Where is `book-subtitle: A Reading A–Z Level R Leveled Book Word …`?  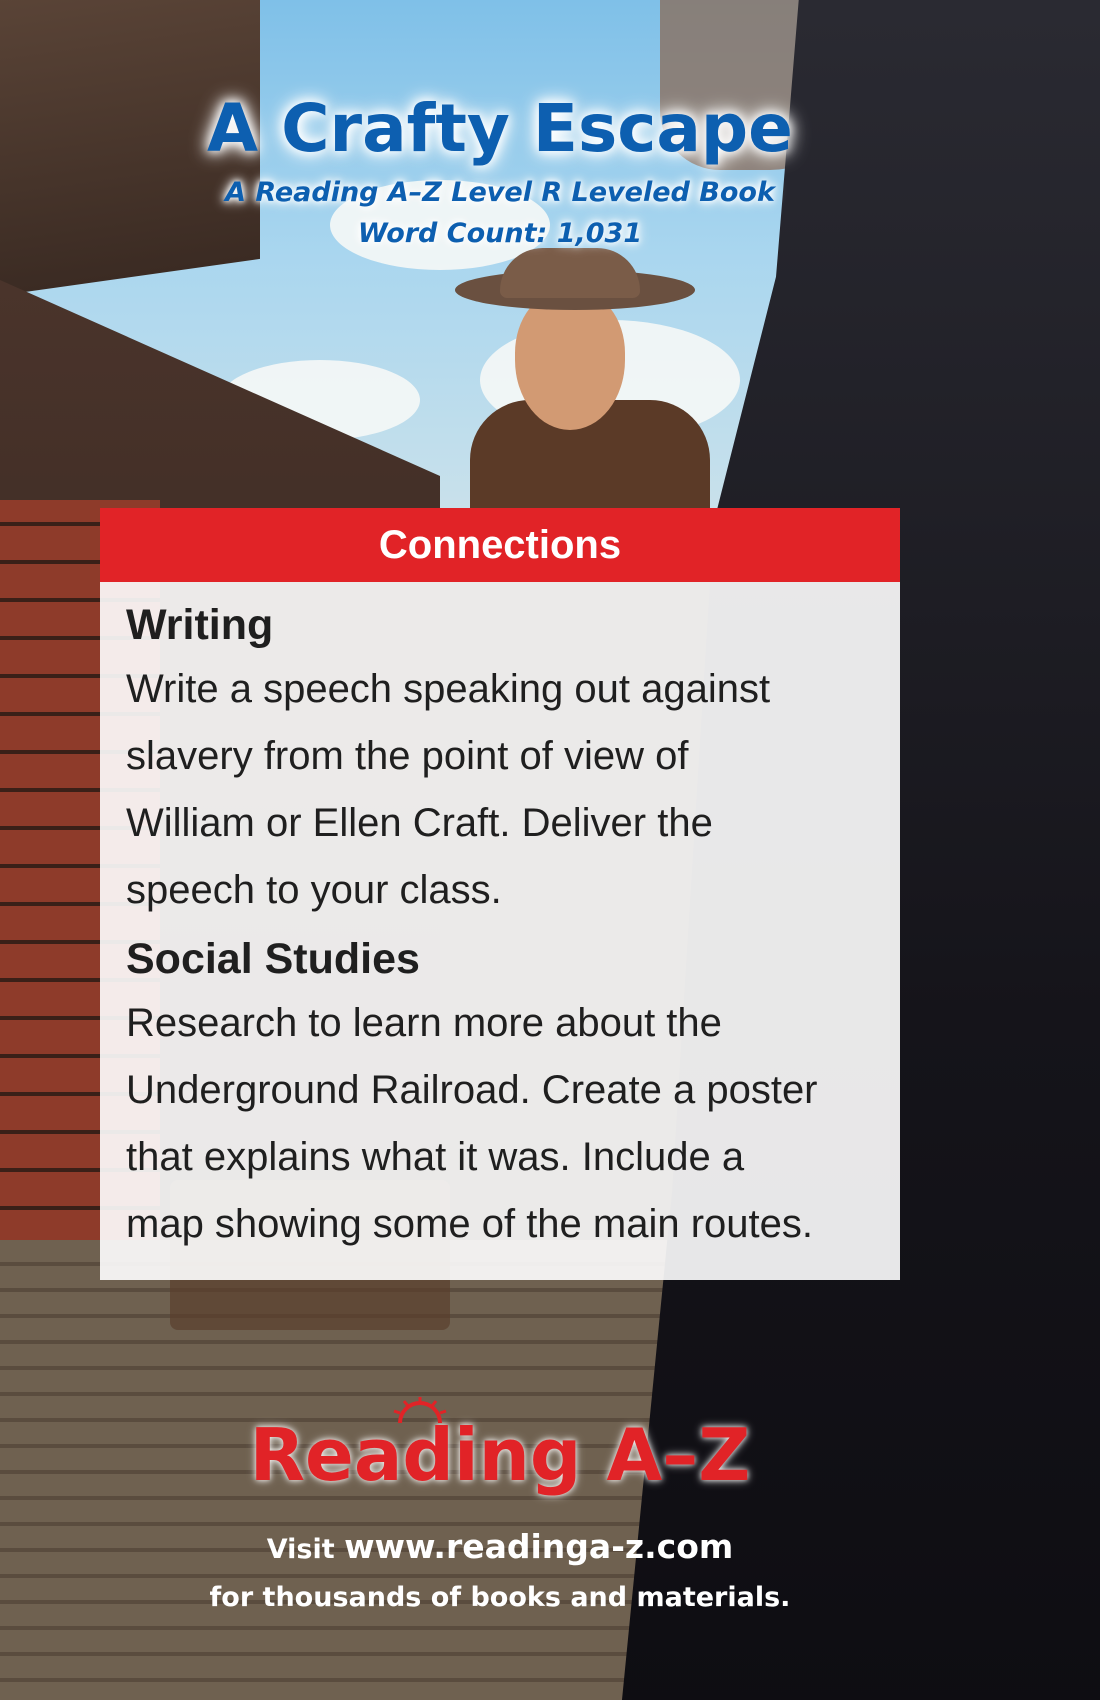
book-subtitle: A Reading A–Z Level R Leveled Book Word … is located at coordinates (500, 213).